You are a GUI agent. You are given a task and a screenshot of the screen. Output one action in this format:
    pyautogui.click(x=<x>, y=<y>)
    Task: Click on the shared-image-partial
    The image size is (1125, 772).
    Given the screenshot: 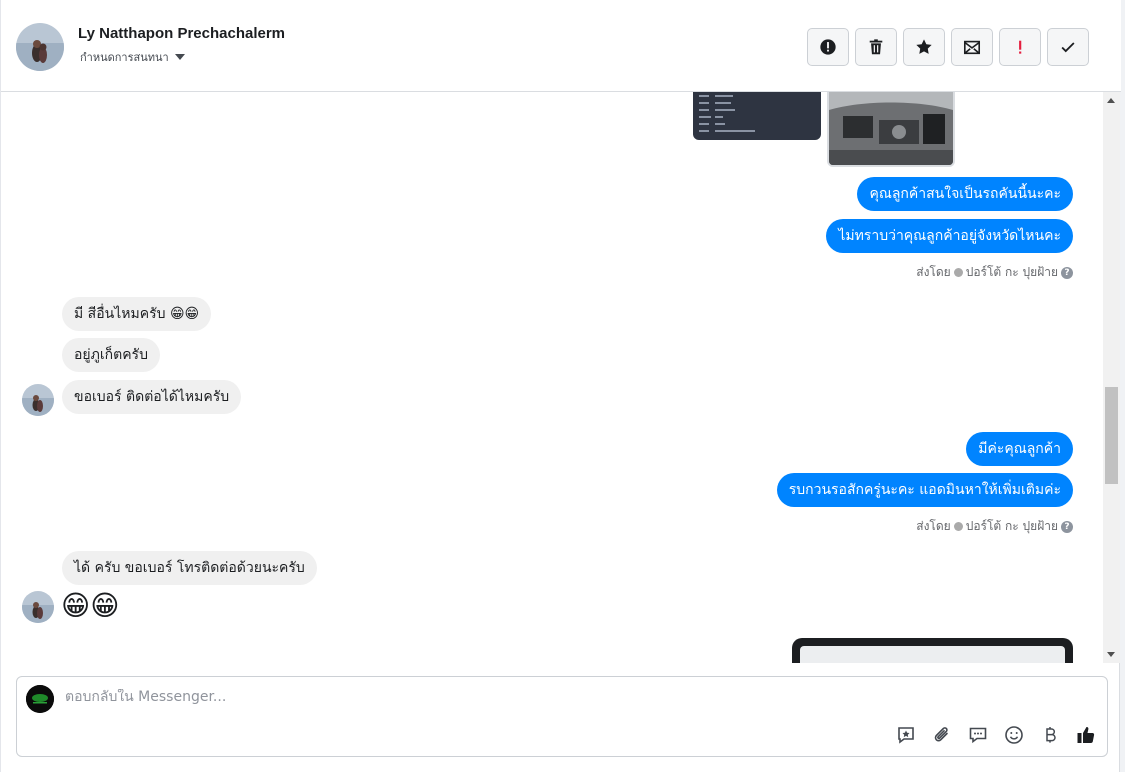 What is the action you would take?
    pyautogui.click(x=932, y=650)
    